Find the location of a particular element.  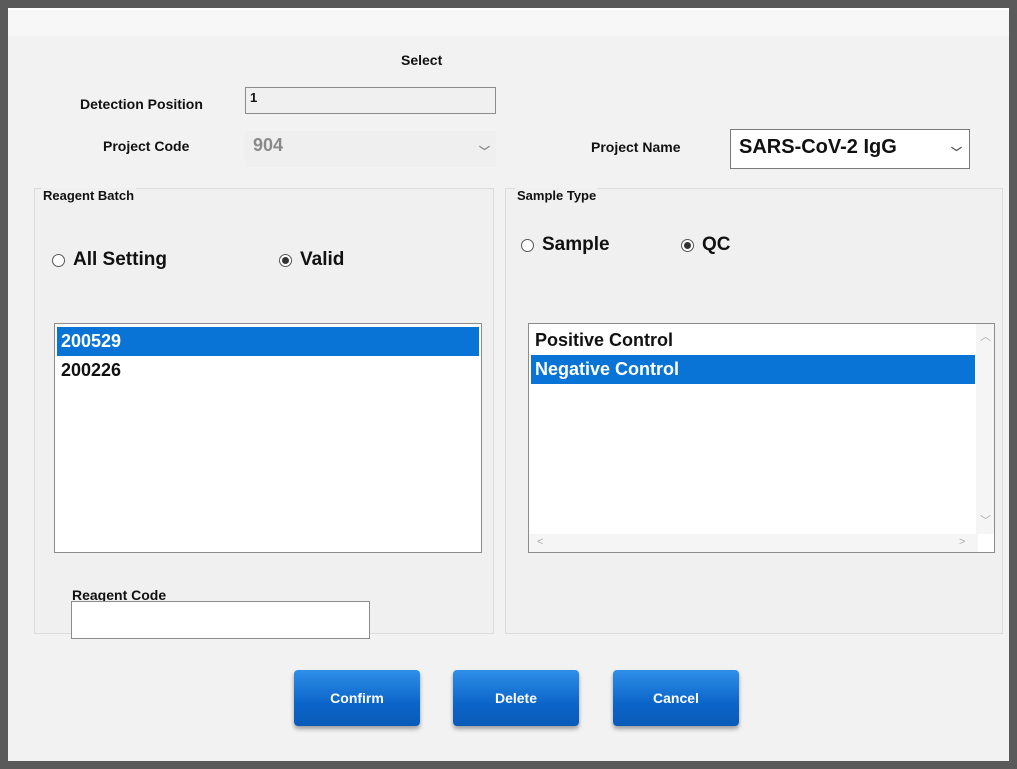

cancel-button: Cancel is located at coordinates (676, 698).